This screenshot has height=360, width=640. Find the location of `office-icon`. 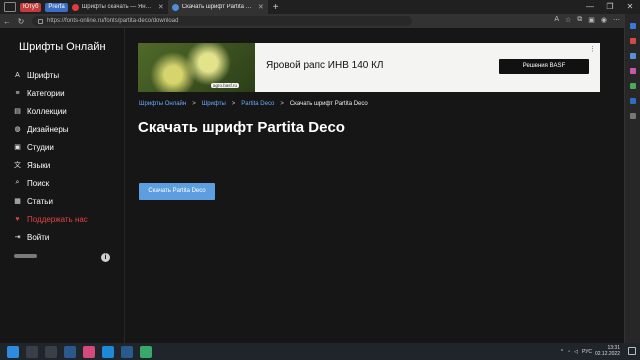

office-icon is located at coordinates (632, 86).